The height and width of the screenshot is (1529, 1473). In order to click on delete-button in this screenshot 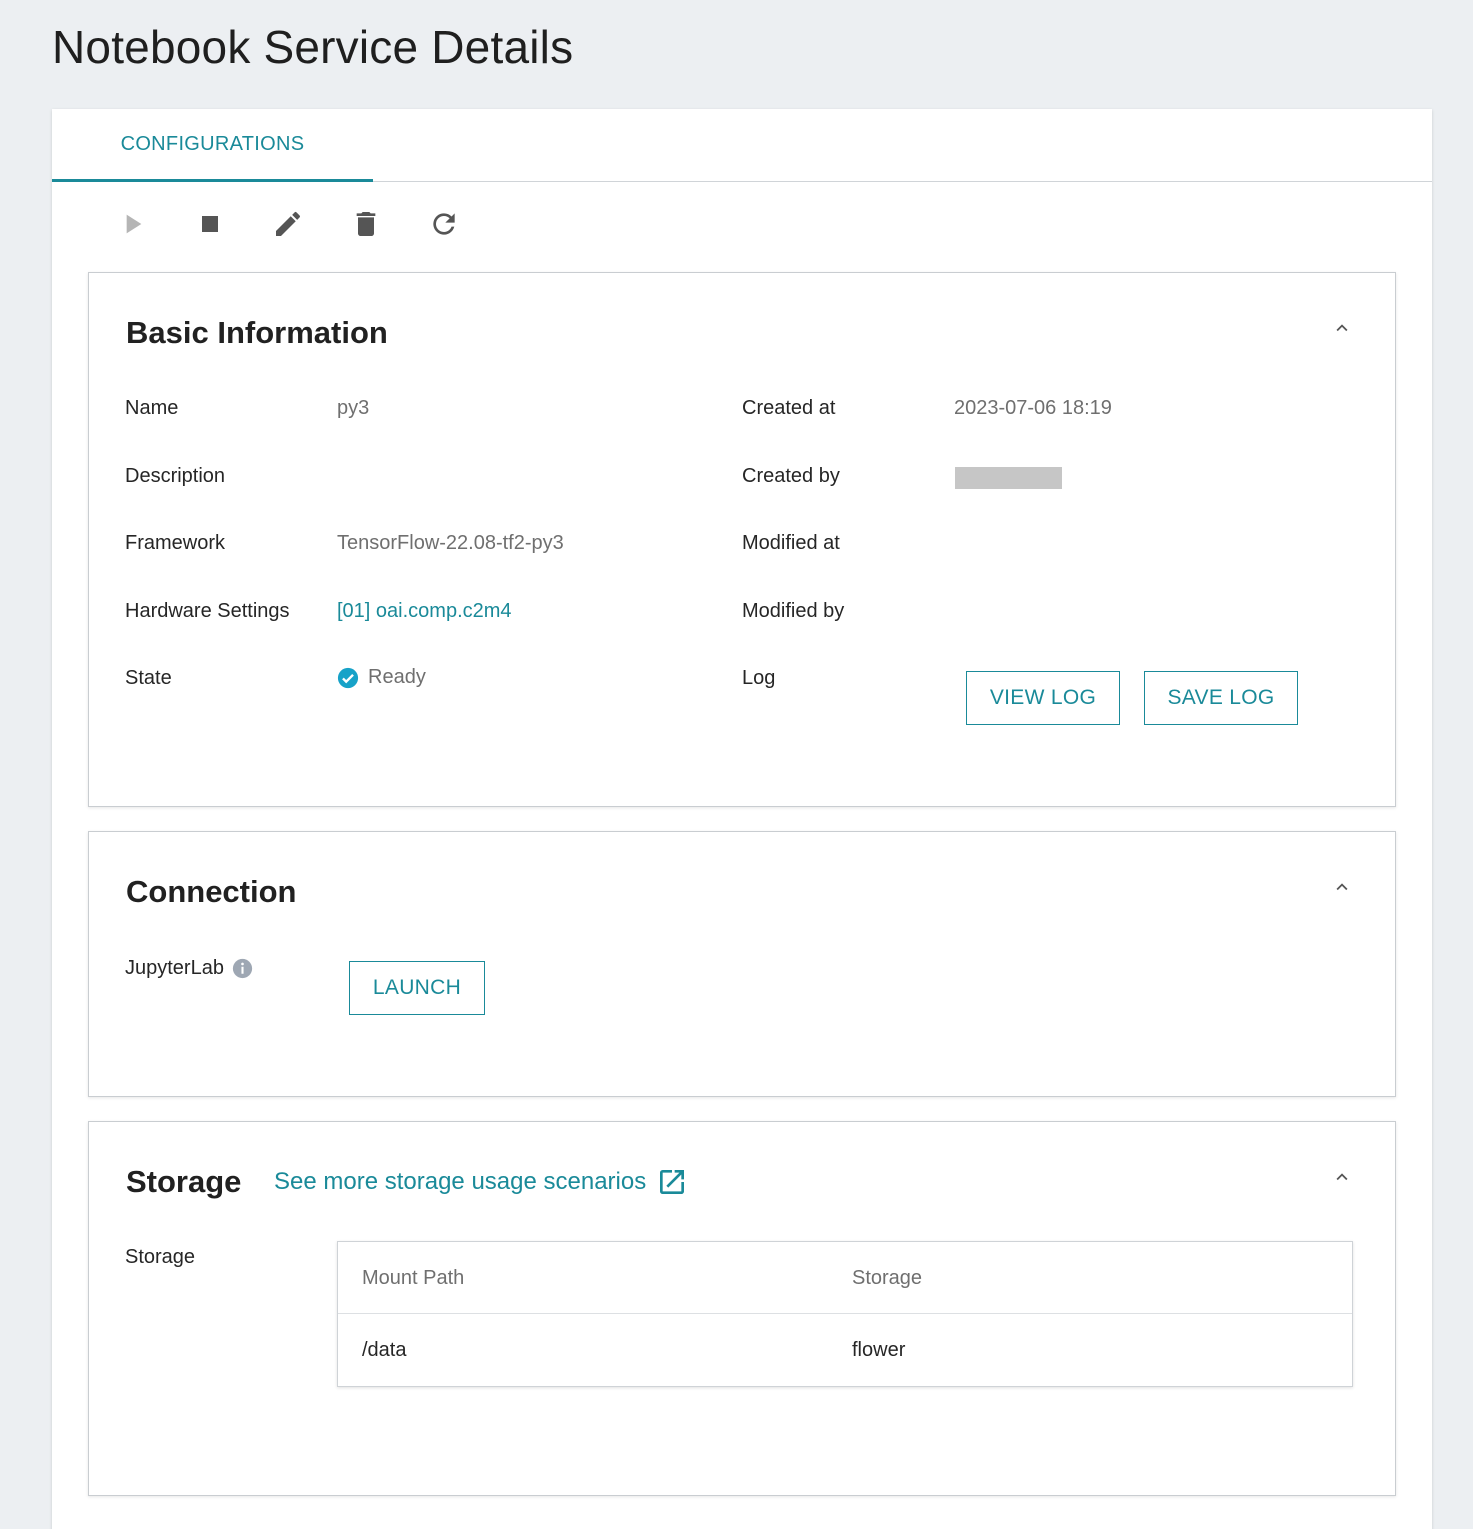, I will do `click(366, 224)`.